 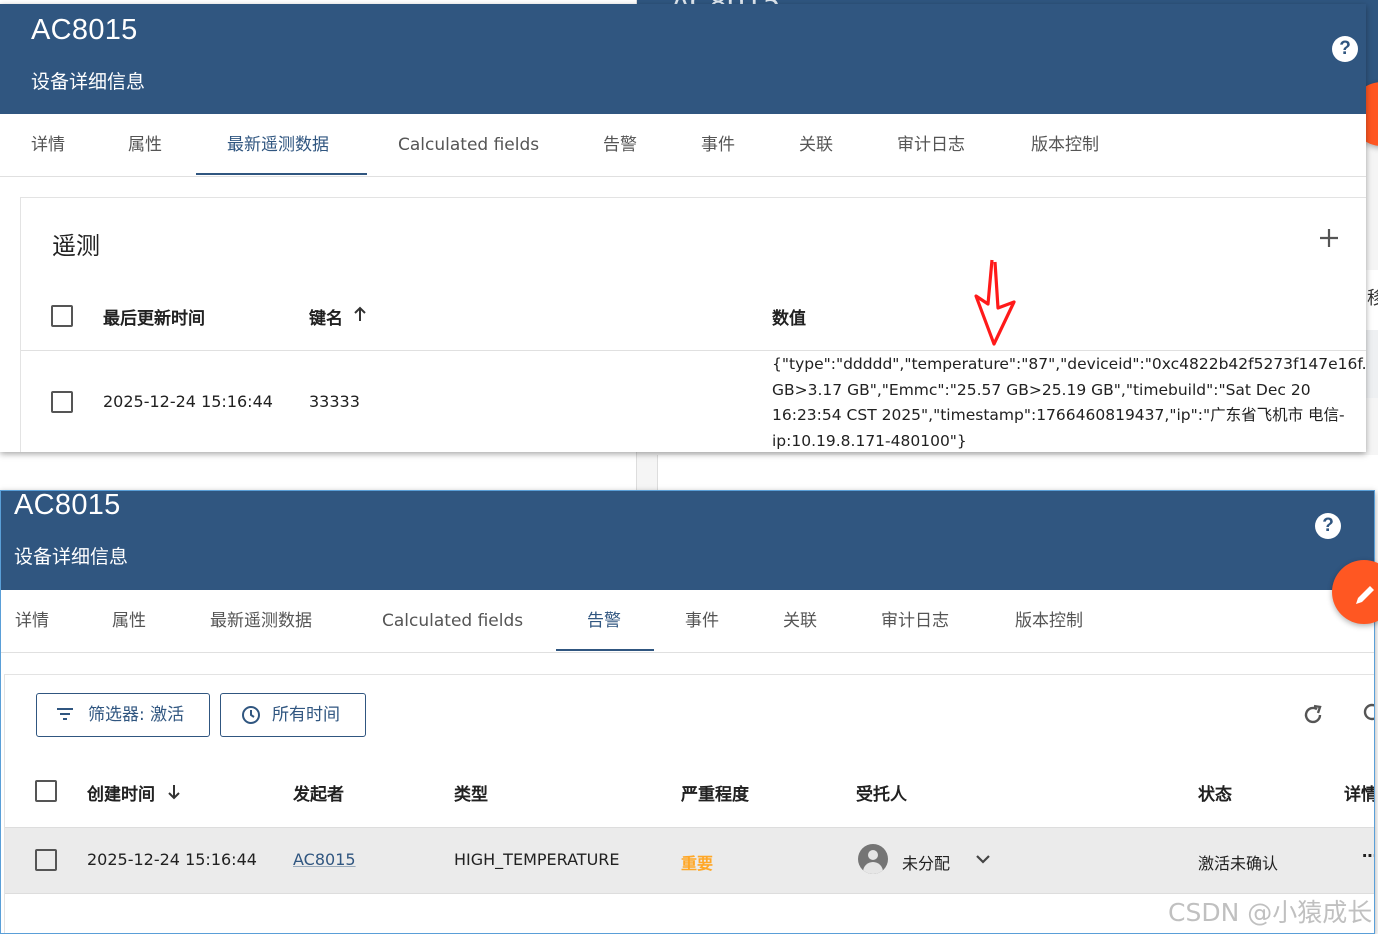 What do you see at coordinates (121, 792) in the screenshot?
I see `column-created-time: 创建时间` at bounding box center [121, 792].